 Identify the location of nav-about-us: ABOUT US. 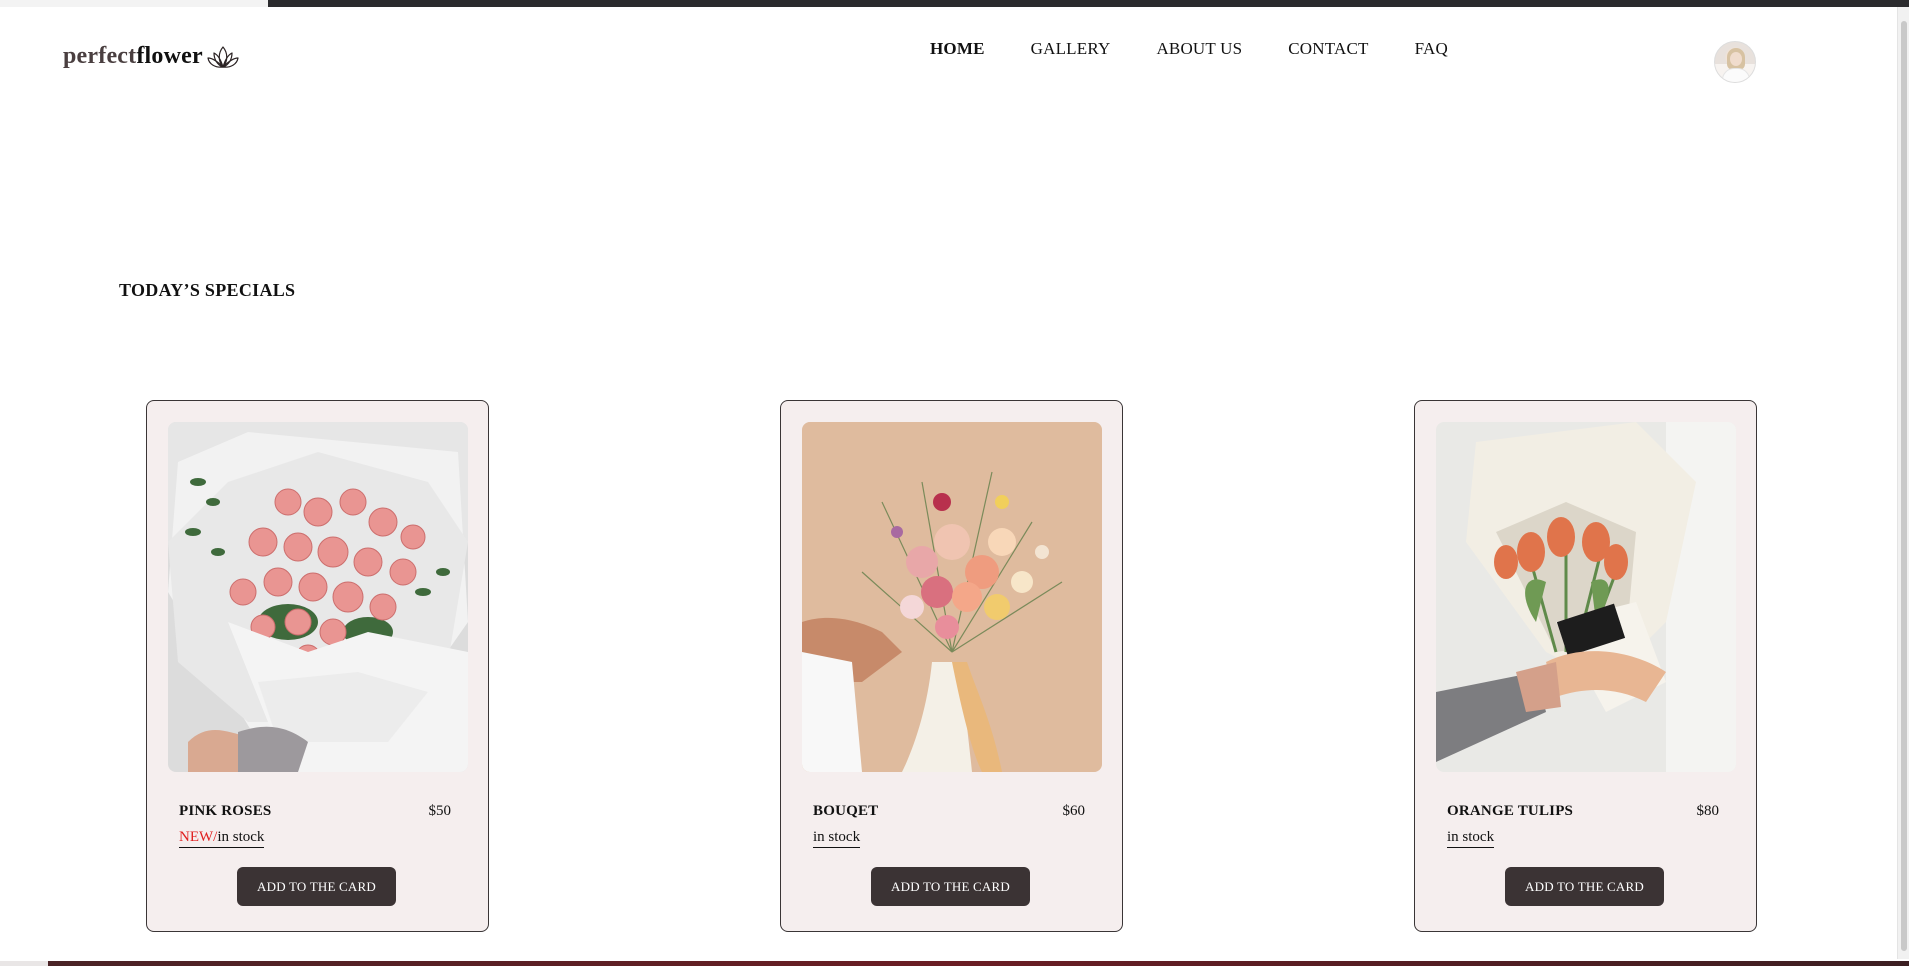
(1199, 49).